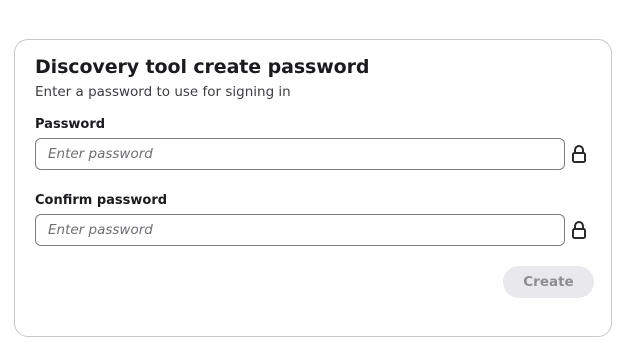 This screenshot has width=639, height=362. I want to click on confirm-password-label: Confirm password, so click(101, 200).